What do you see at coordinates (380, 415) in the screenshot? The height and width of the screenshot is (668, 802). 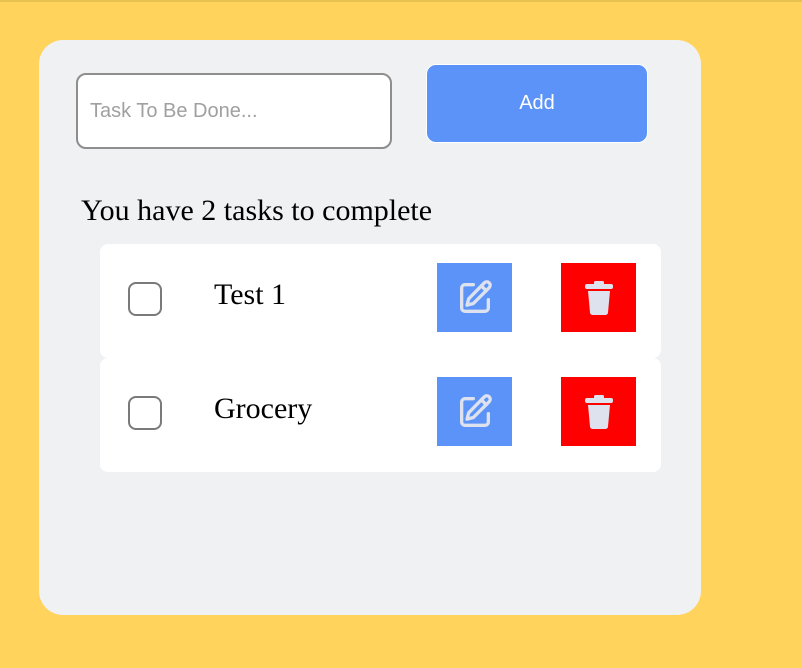 I see `task-row: Grocery` at bounding box center [380, 415].